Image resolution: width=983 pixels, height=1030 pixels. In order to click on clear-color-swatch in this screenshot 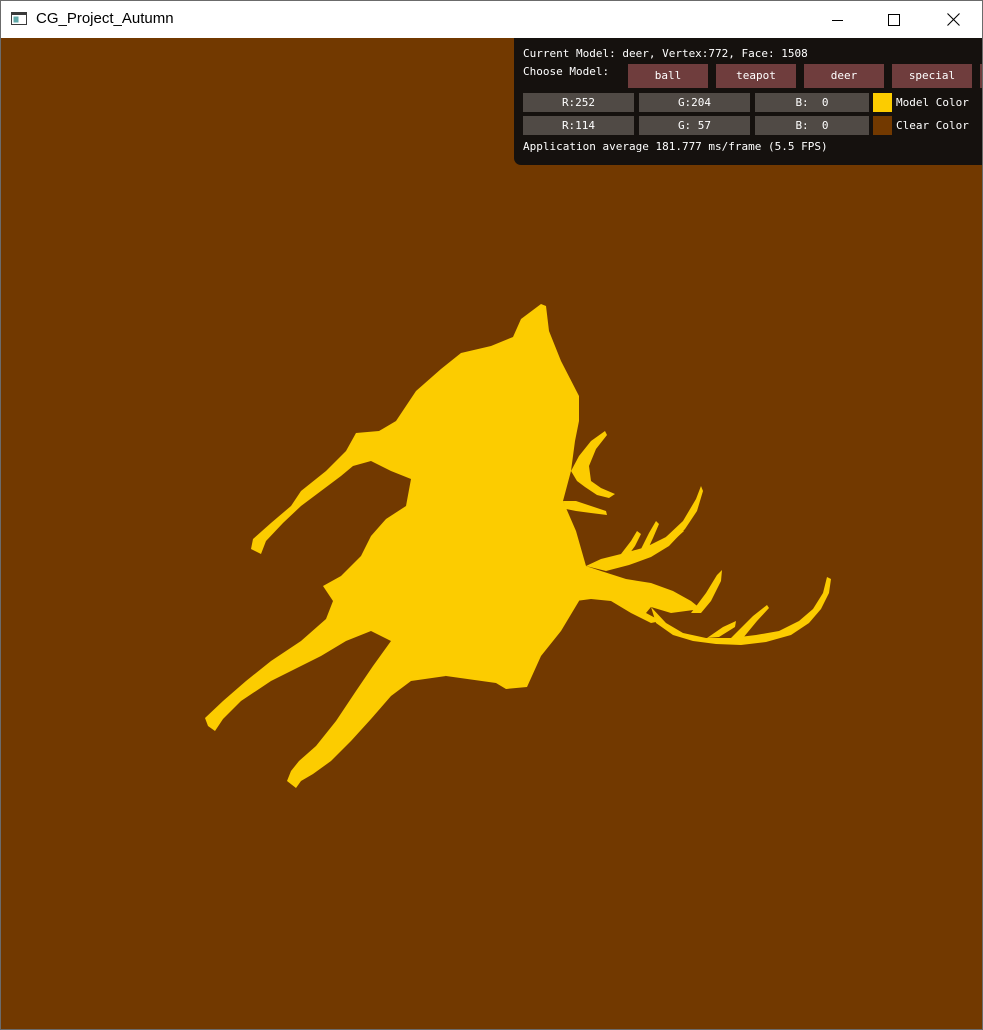, I will do `click(882, 125)`.